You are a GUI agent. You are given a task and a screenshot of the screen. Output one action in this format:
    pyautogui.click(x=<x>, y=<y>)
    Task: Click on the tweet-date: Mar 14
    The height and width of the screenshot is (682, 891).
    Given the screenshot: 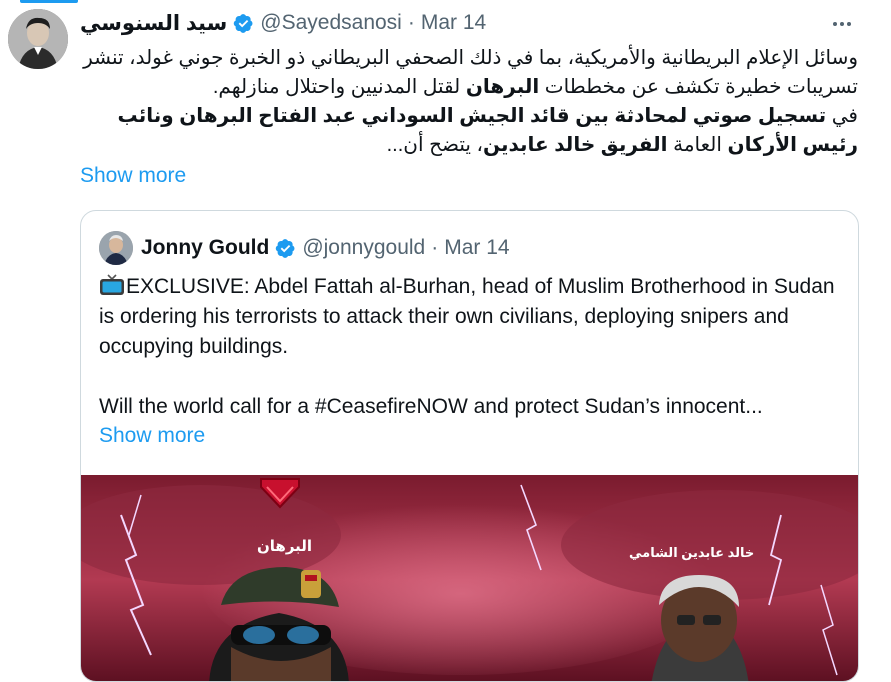 What is the action you would take?
    pyautogui.click(x=453, y=23)
    